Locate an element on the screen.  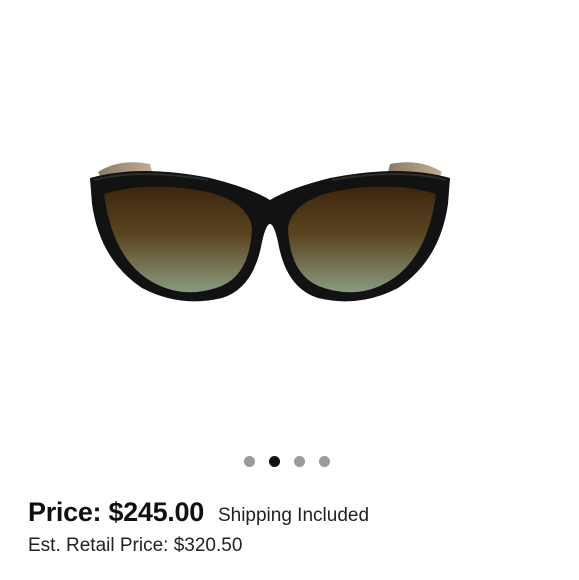
retail-price-label: Est. Retail Price: $320.50 is located at coordinates (135, 545).